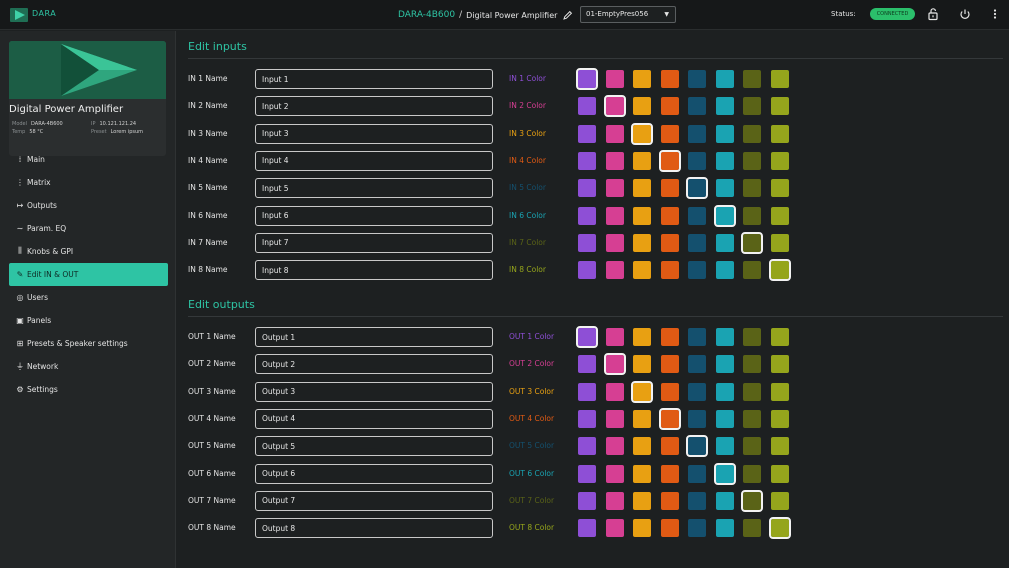  I want to click on sidebar-item-main: ⁞ Main, so click(88, 159).